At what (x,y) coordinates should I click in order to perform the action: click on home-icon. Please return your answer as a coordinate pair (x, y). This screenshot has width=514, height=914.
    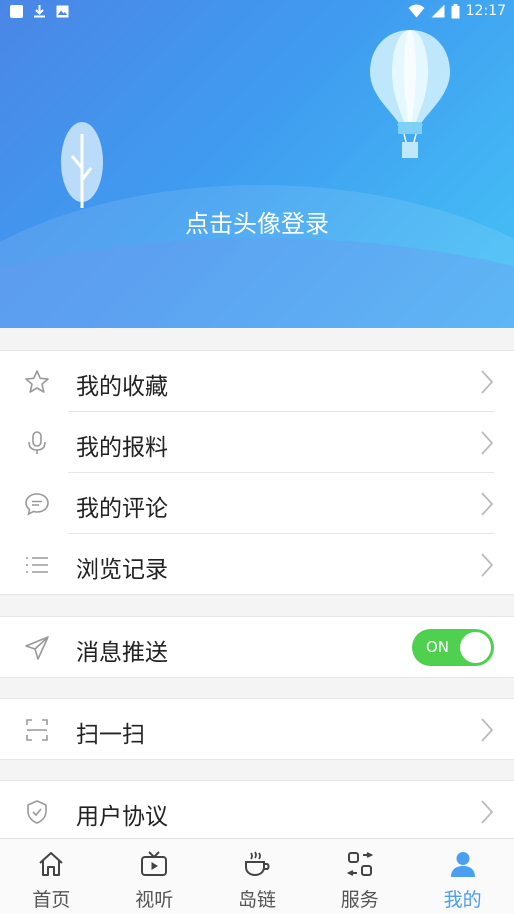
    Looking at the image, I should click on (51, 864).